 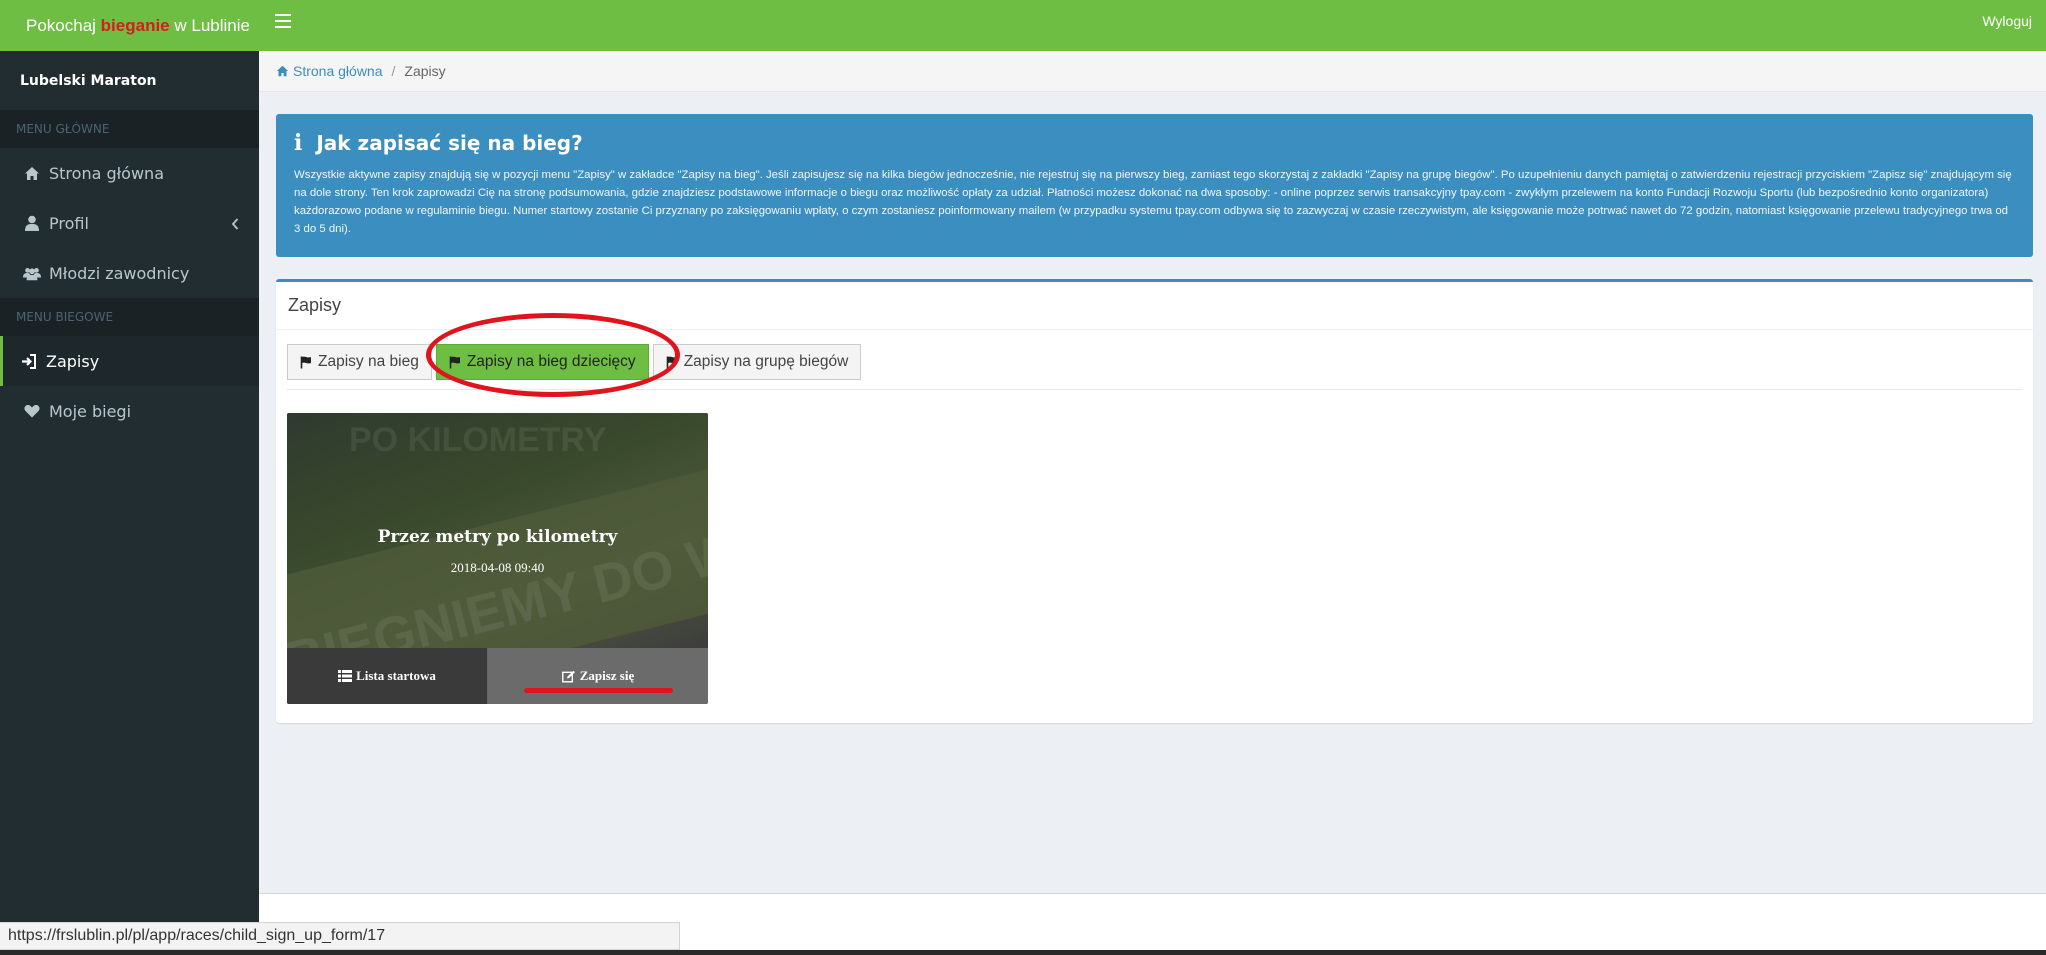 What do you see at coordinates (607, 675) in the screenshot?
I see `sign-up-label: Zapisz się` at bounding box center [607, 675].